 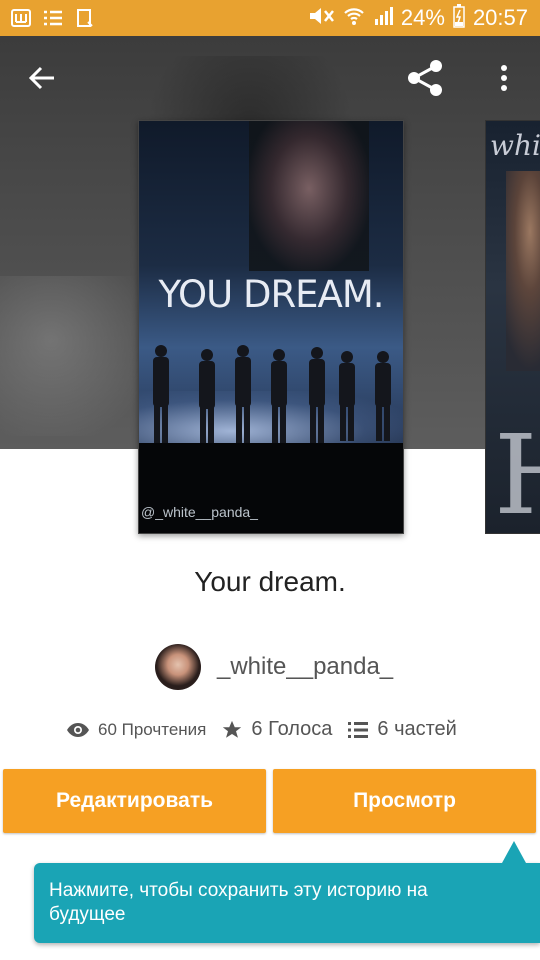 I want to click on story-stats: 60 Прочтения 6 Голоса 6 частей, so click(x=269, y=729).